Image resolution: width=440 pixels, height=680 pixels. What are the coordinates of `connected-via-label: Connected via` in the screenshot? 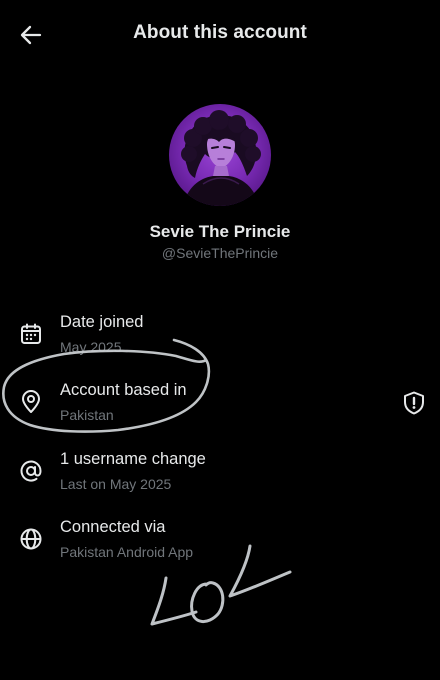 It's located at (113, 527).